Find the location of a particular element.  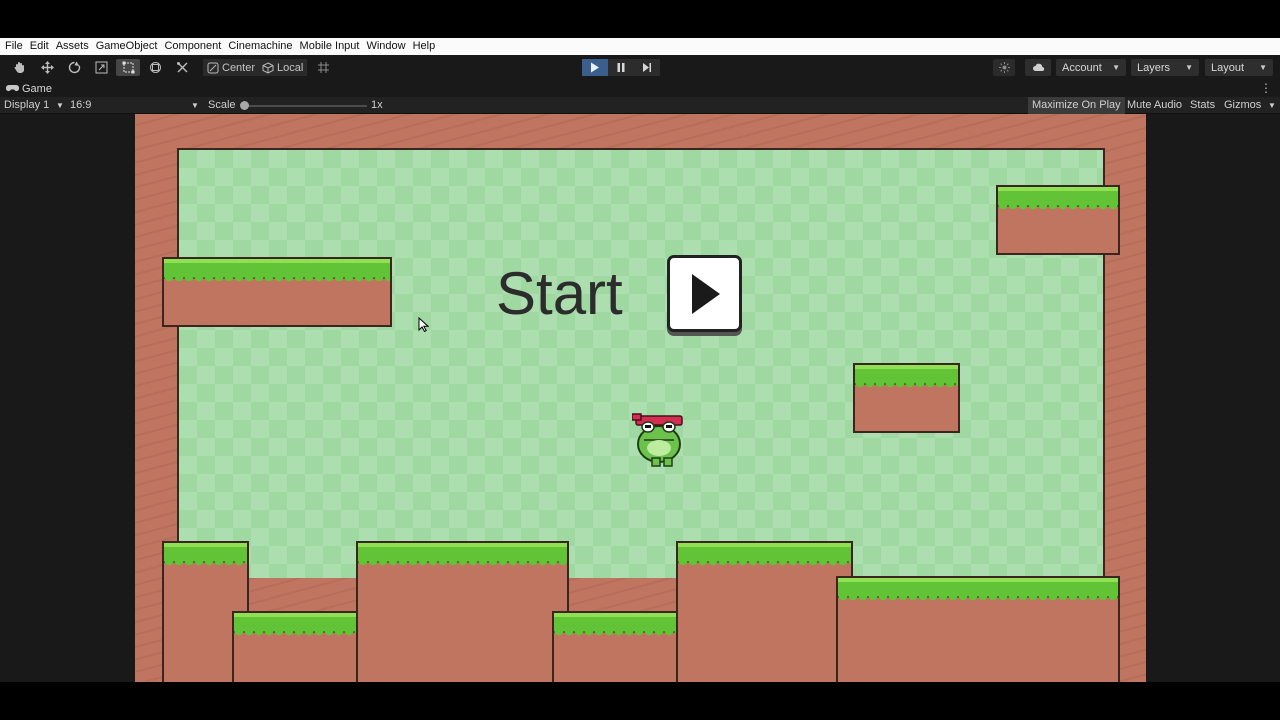

pause-icon is located at coordinates (621, 67).